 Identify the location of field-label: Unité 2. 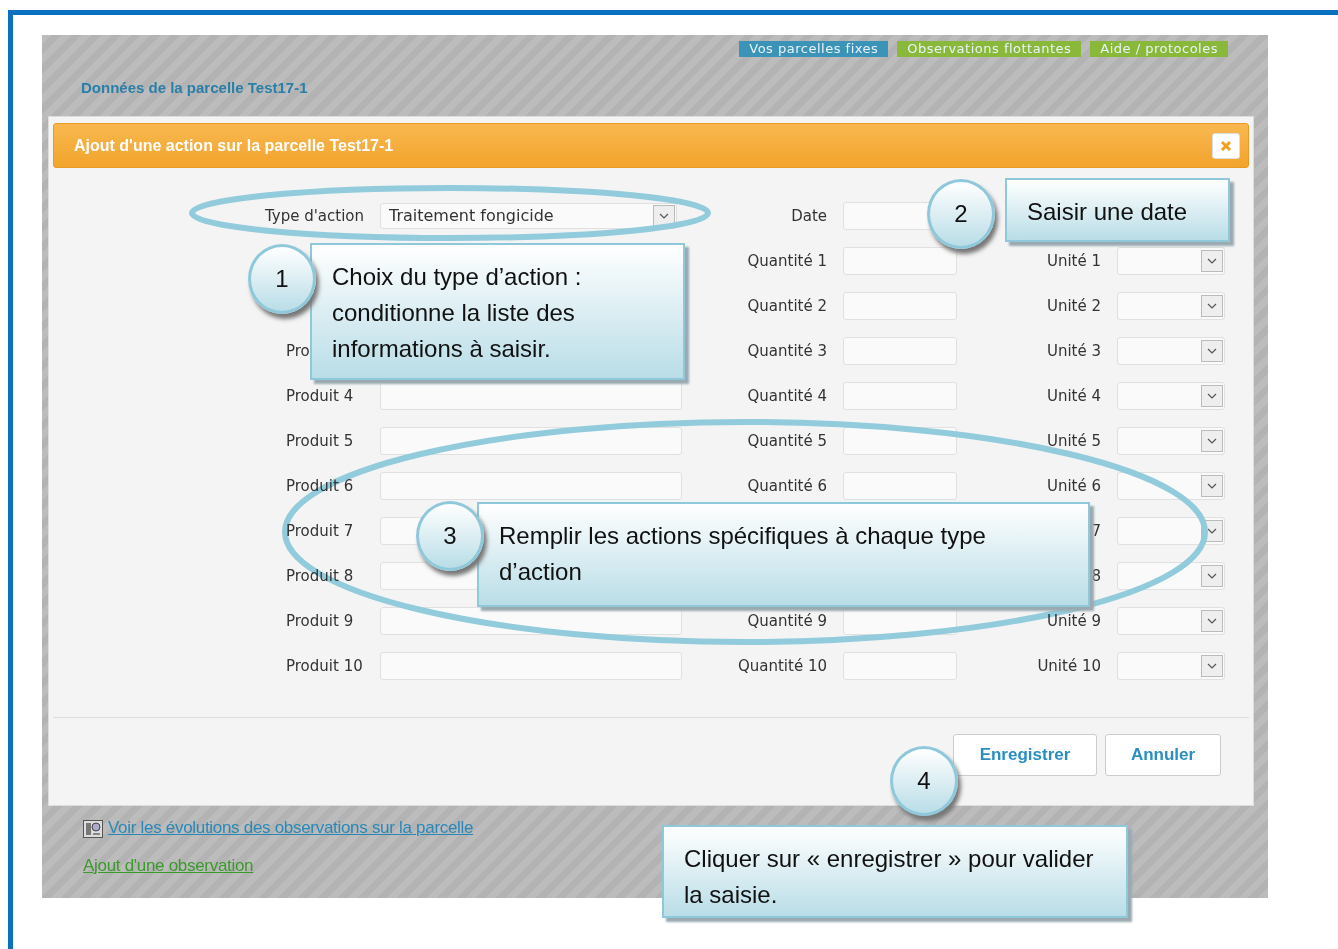
(1073, 305).